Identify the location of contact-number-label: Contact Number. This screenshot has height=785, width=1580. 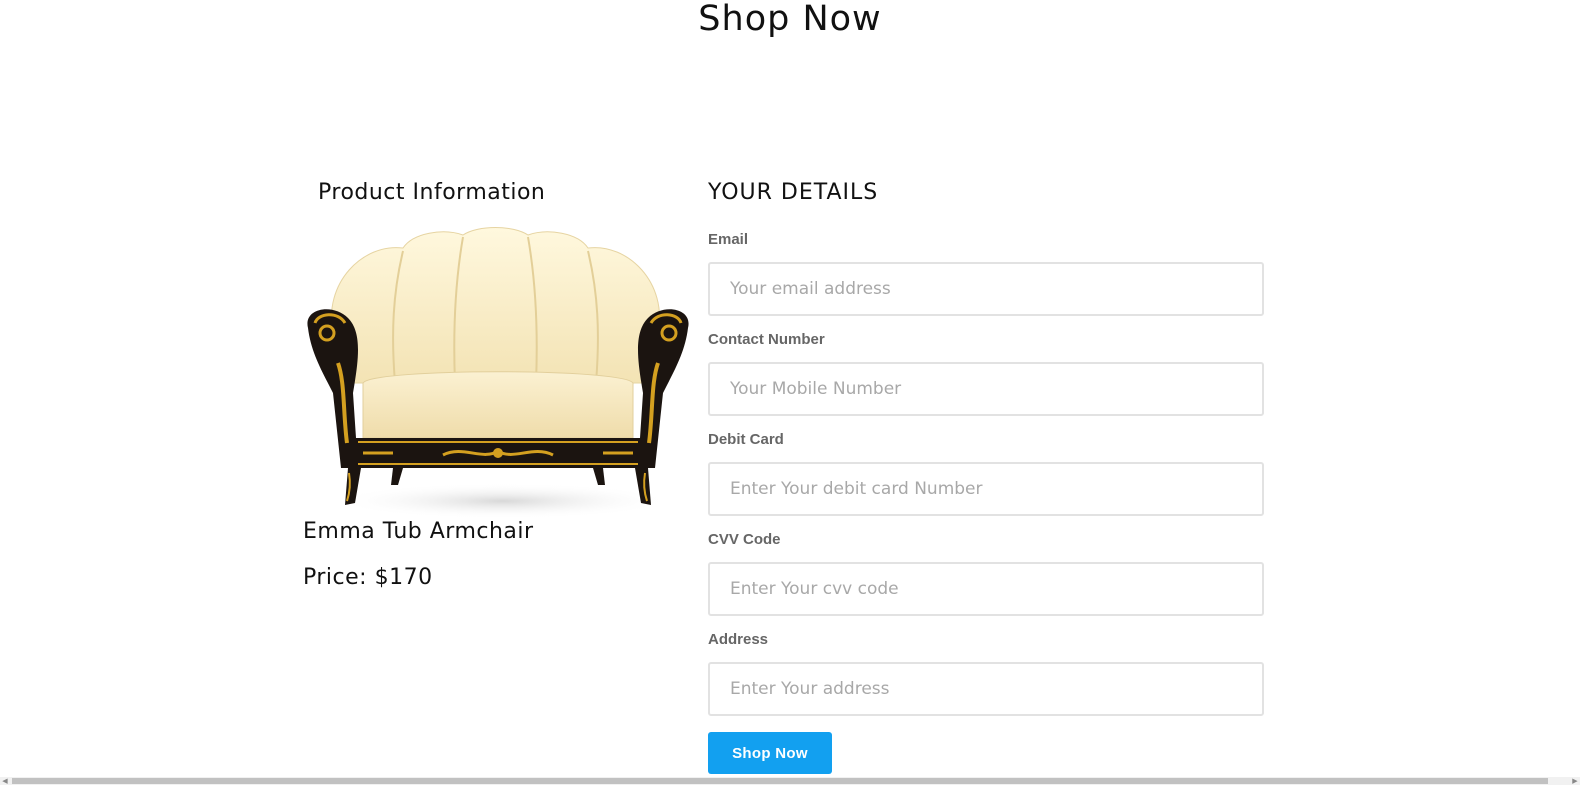
(766, 339).